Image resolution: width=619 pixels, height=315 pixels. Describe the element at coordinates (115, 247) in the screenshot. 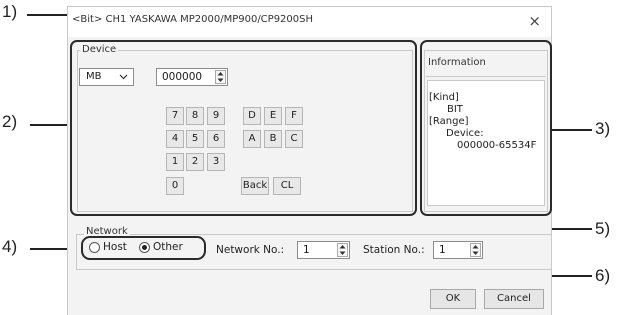

I see `host-radio-label: Host` at that location.